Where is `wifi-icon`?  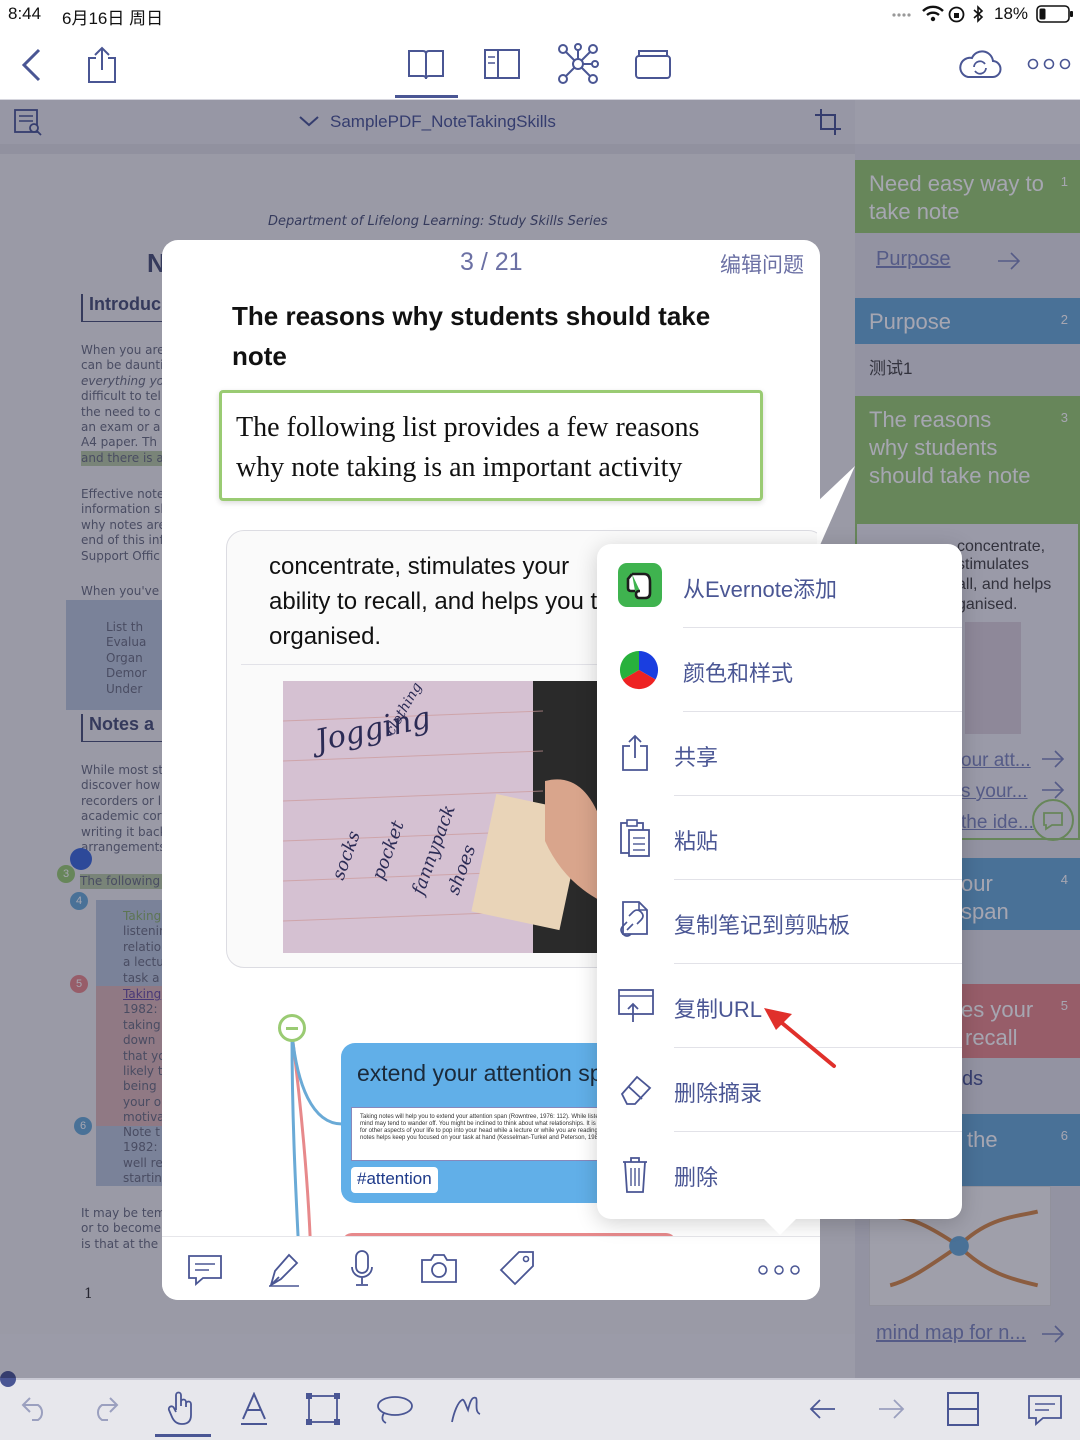 wifi-icon is located at coordinates (933, 13).